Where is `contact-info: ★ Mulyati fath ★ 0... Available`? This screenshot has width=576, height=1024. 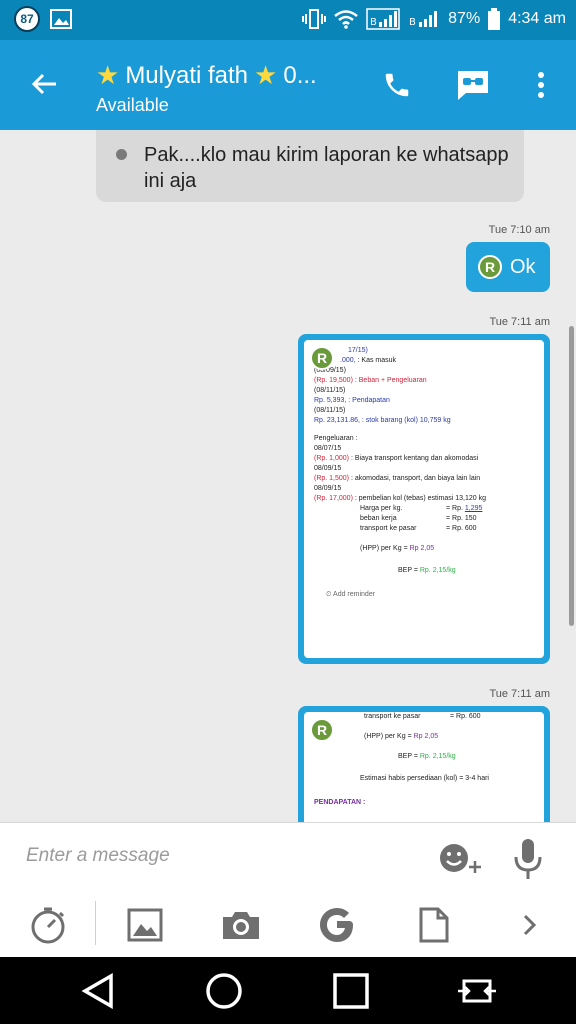
contact-info: ★ Mulyati fath ★ 0... Available is located at coordinates (206, 88).